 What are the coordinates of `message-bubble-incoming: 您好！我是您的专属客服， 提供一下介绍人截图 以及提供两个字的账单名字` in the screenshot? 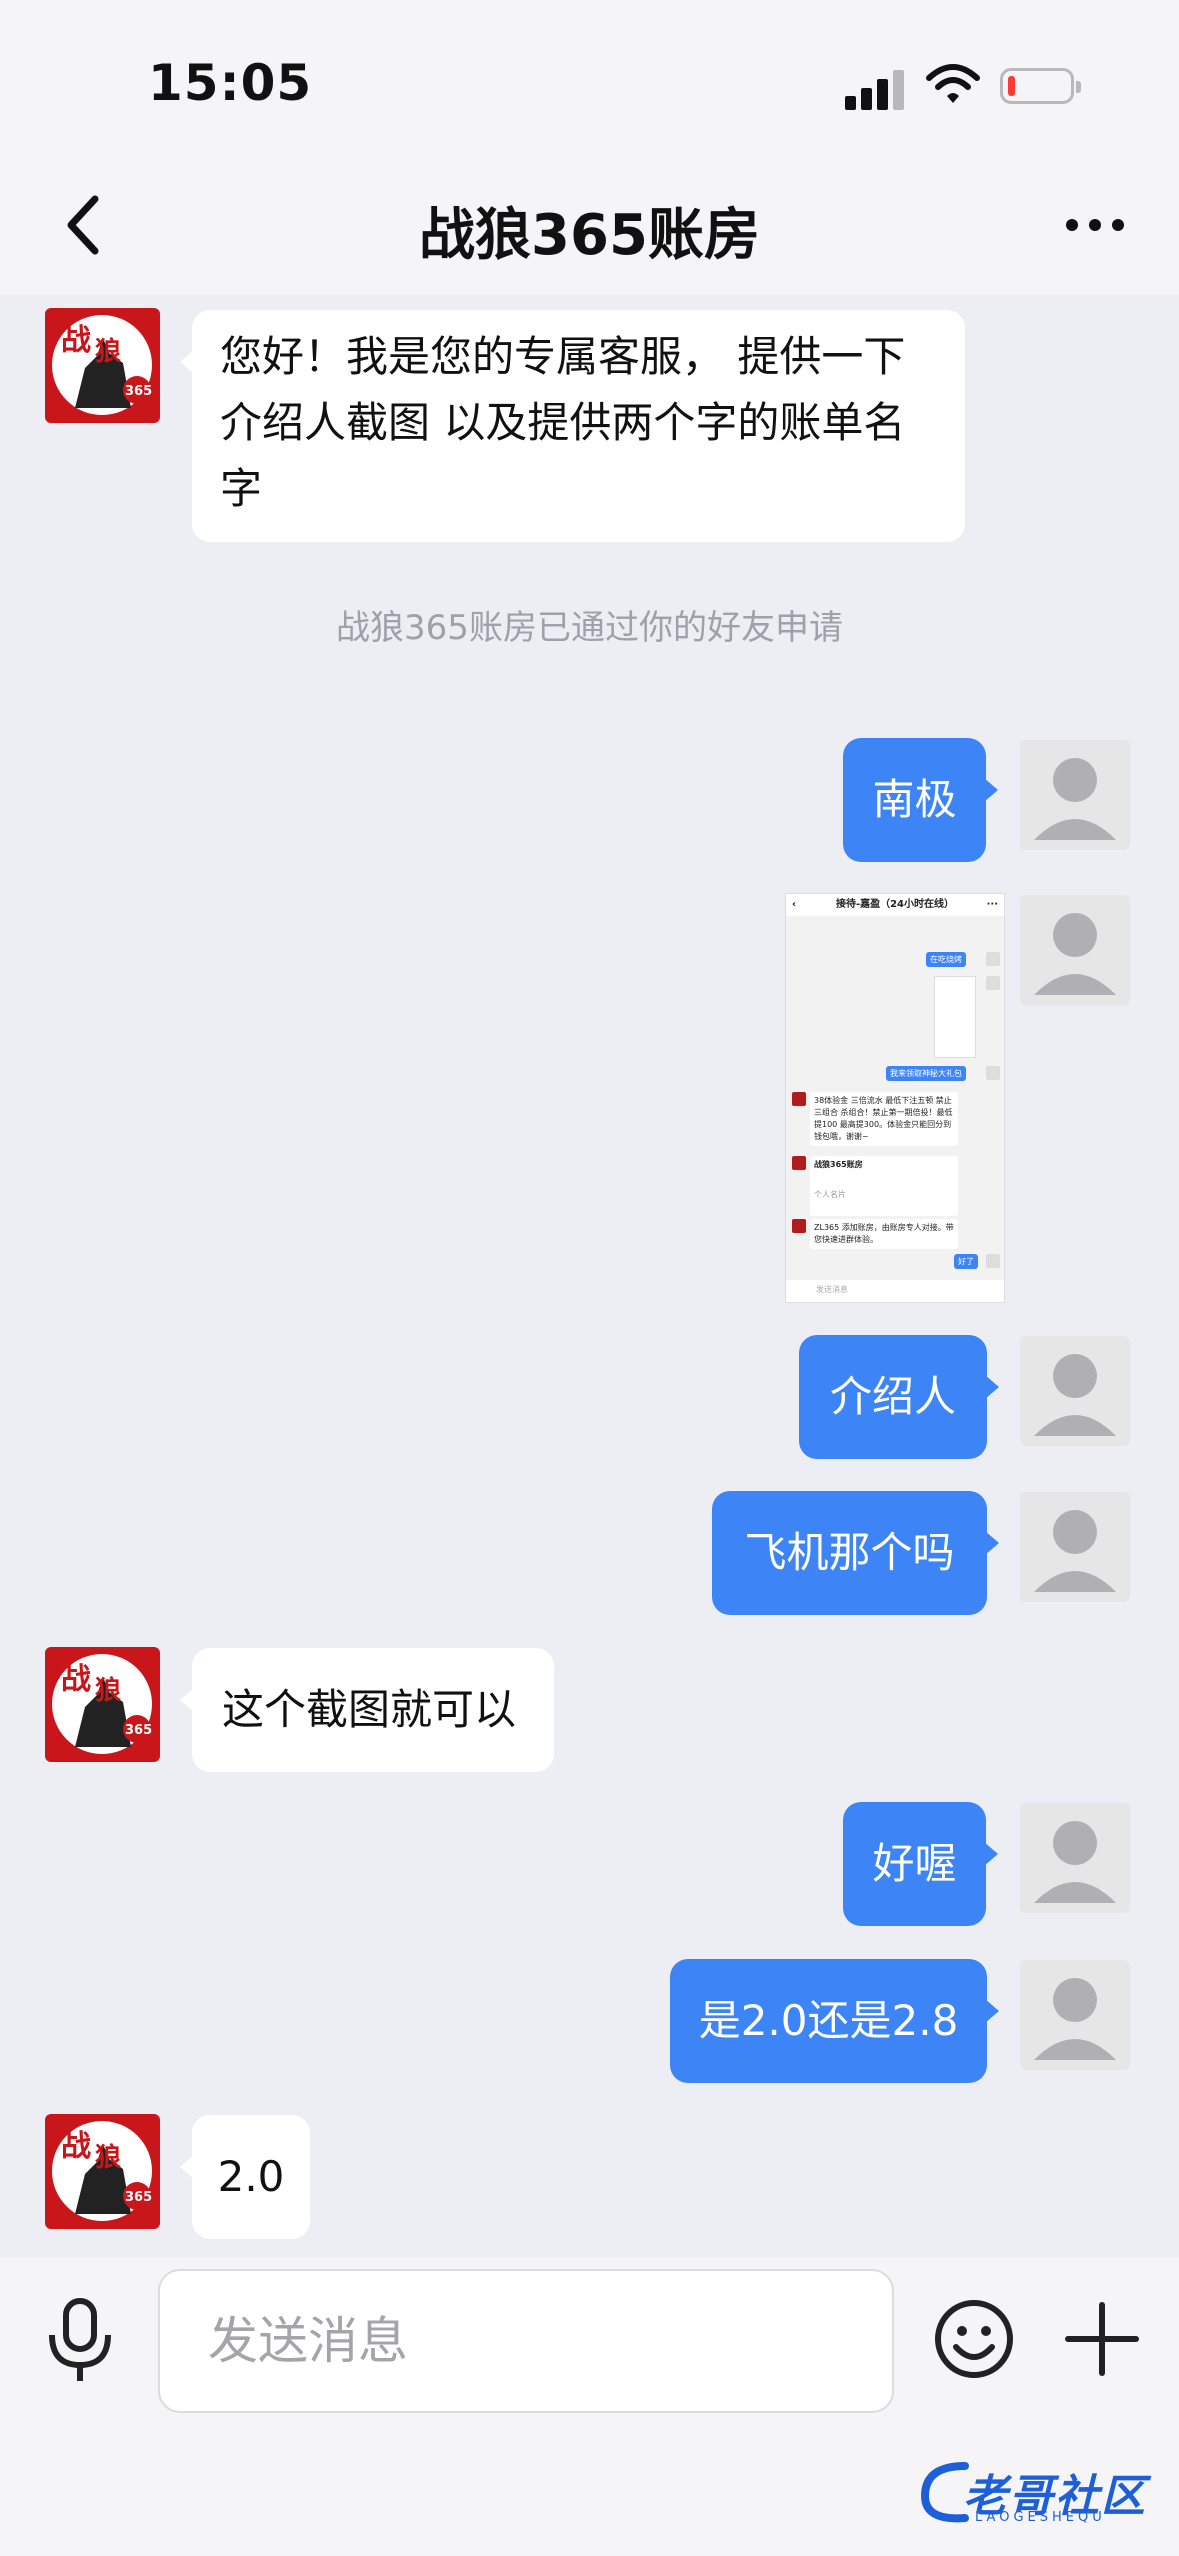 It's located at (572, 426).